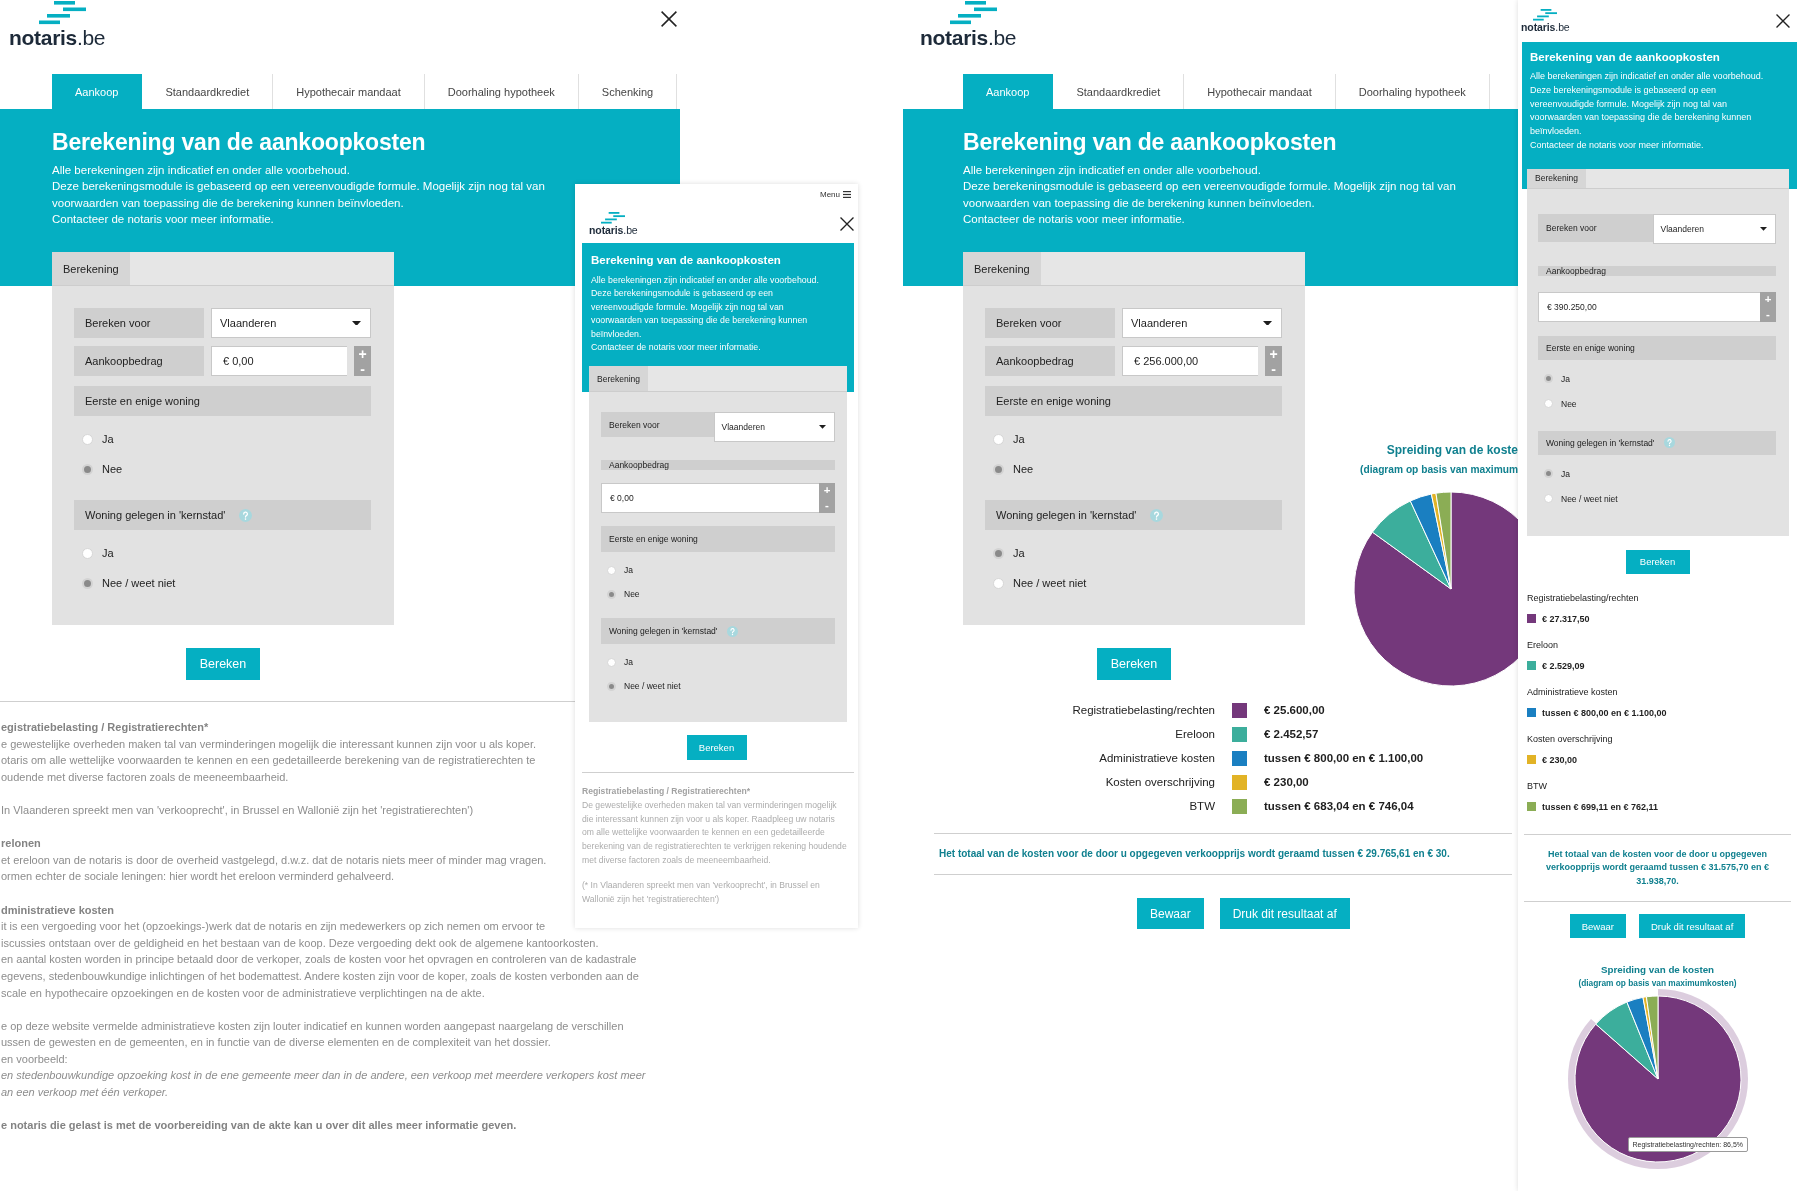  Describe the element at coordinates (835, 194) in the screenshot. I see `menu-button: Menu` at that location.